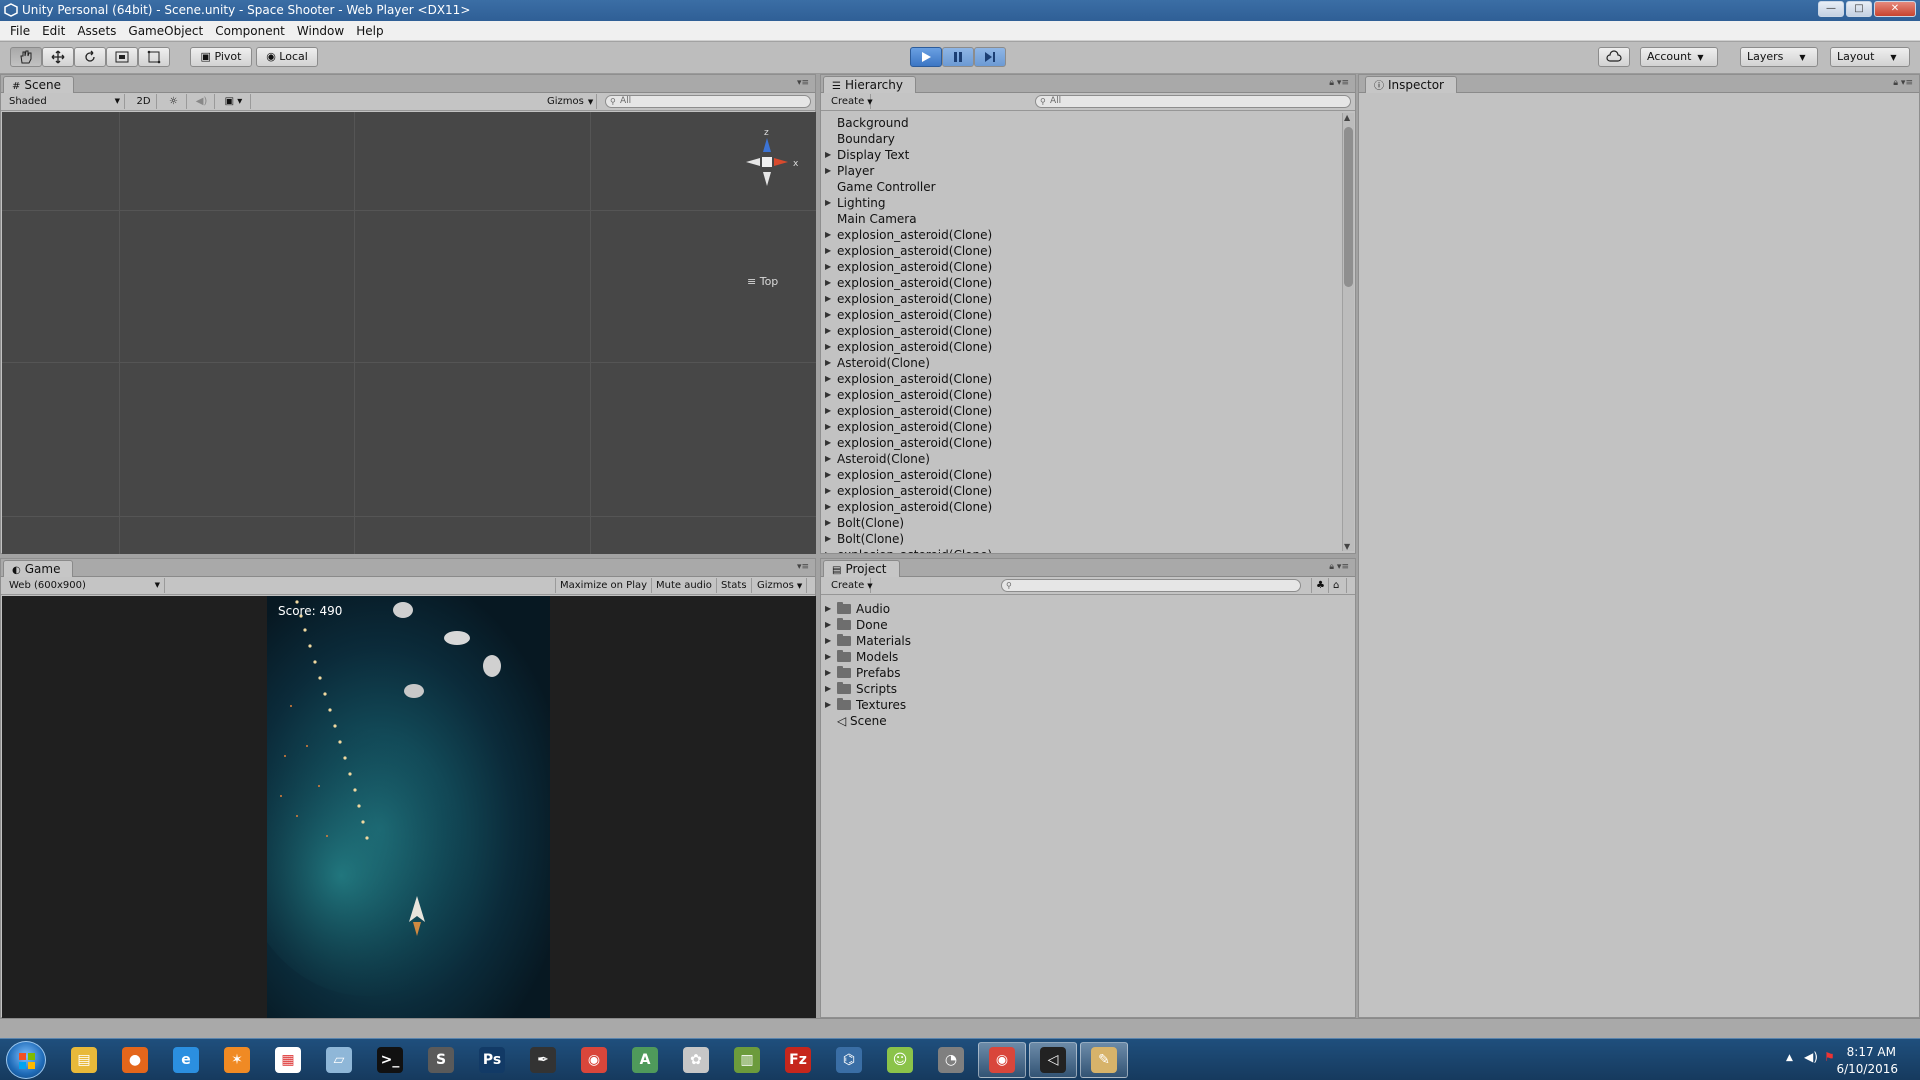  I want to click on toggle-2d-button: 2D, so click(144, 101).